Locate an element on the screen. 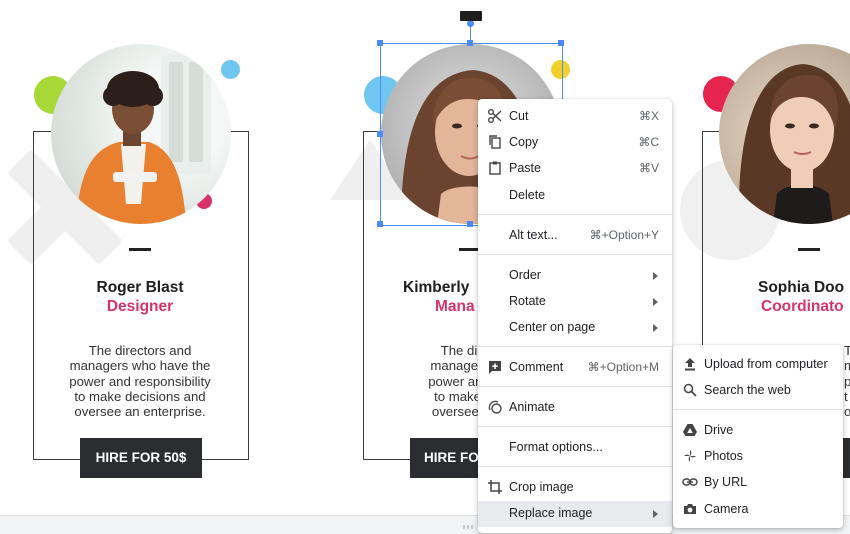  submenu-item-upload: Upload from computer is located at coordinates (758, 365).